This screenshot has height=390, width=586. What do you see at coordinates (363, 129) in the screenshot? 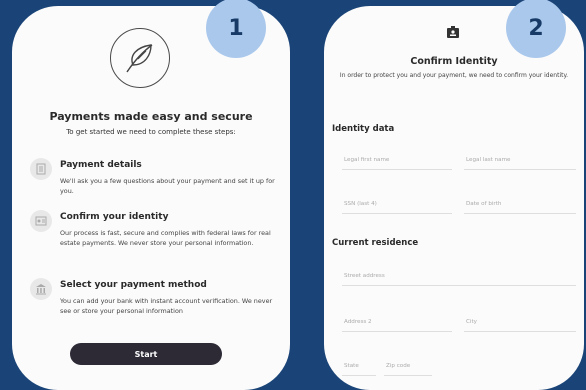
I see `identity-data-heading: Identity data` at bounding box center [363, 129].